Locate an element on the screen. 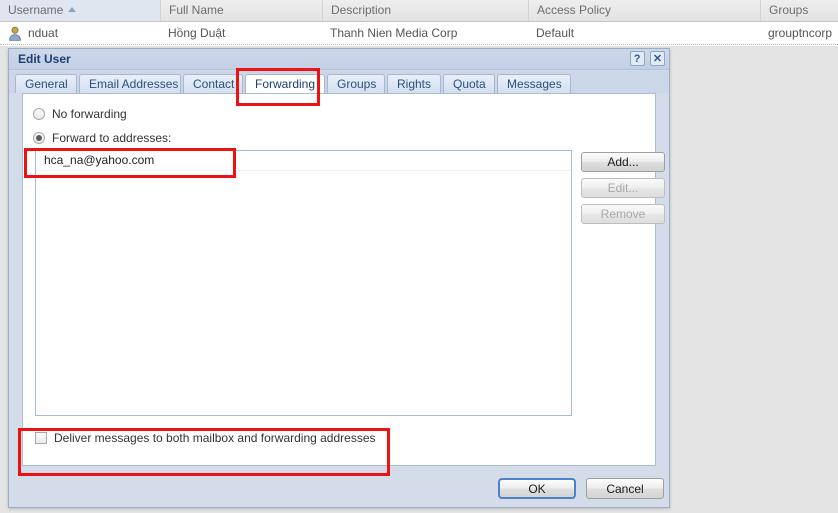 This screenshot has width=838, height=513. dialog-footer: OK Cancel is located at coordinates (339, 488).